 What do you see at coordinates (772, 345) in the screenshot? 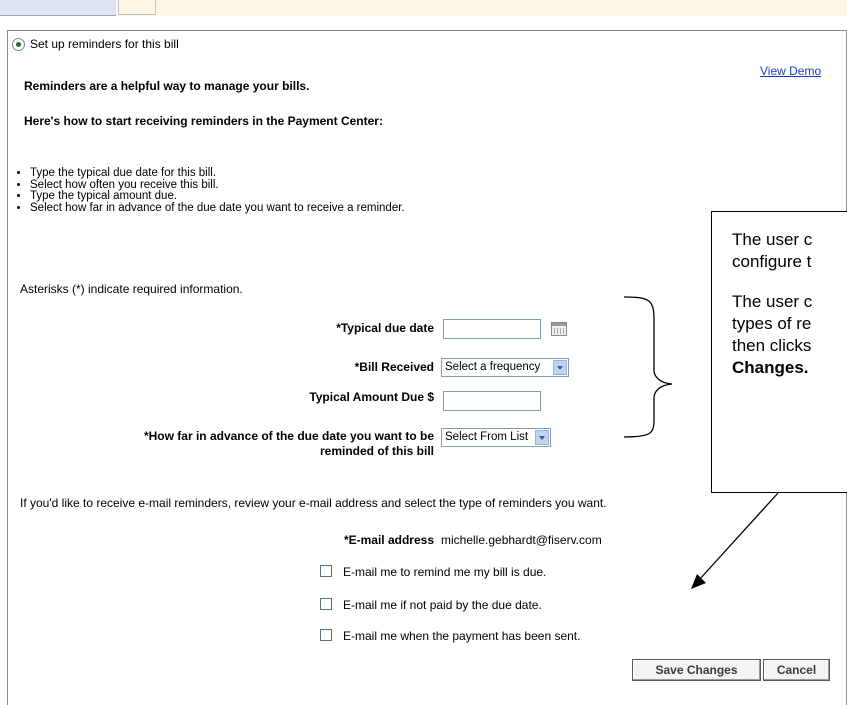
I see `callout-line: then clicks` at bounding box center [772, 345].